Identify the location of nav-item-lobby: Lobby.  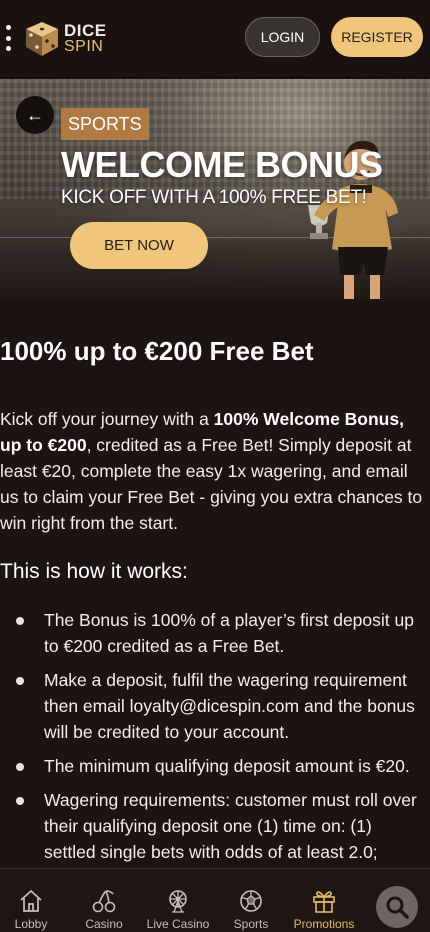
(31, 900).